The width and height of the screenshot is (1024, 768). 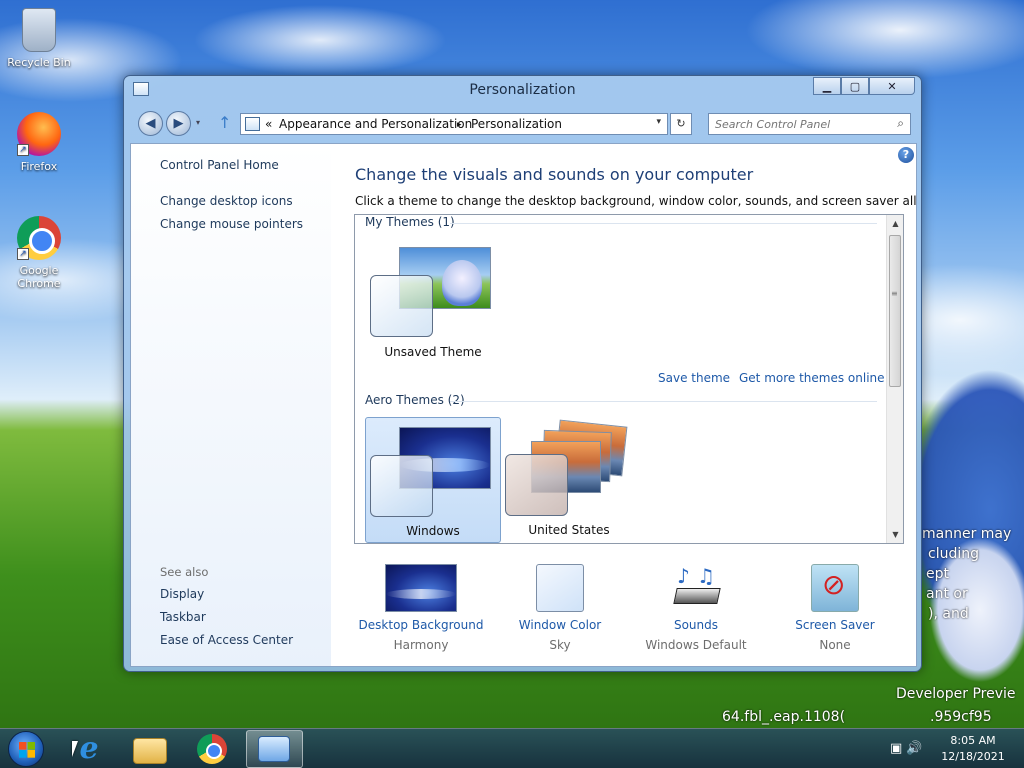 I want to click on theme-windows: Windows, so click(x=433, y=480).